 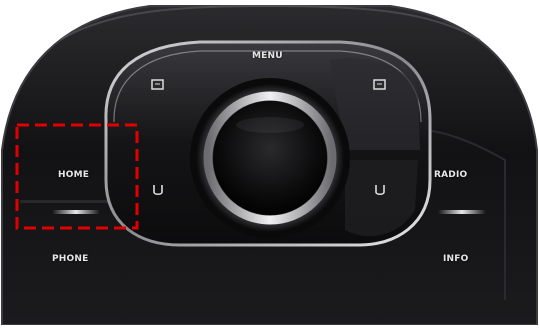 I want to click on phone-button, so click(x=75, y=262).